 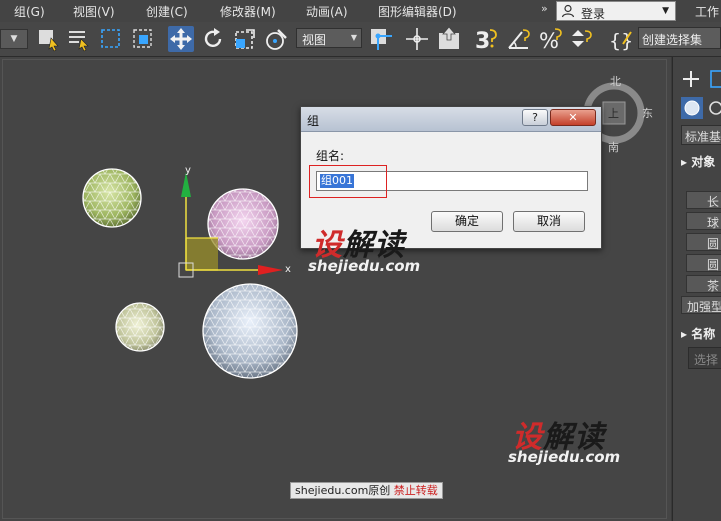 What do you see at coordinates (277, 39) in the screenshot?
I see `place-icon` at bounding box center [277, 39].